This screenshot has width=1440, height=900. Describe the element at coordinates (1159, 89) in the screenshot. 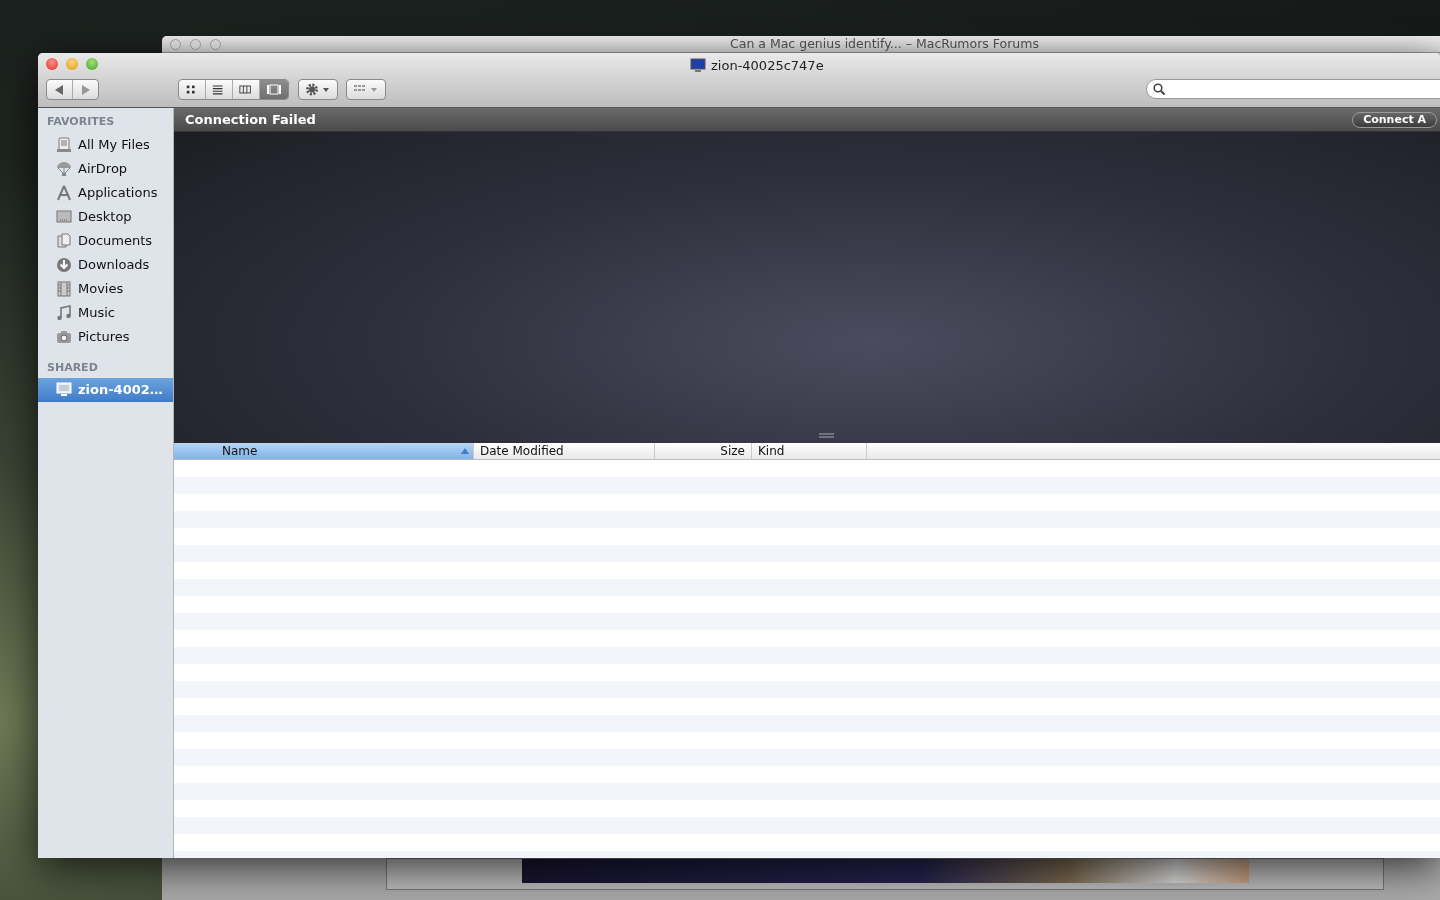

I see `search-icon` at that location.